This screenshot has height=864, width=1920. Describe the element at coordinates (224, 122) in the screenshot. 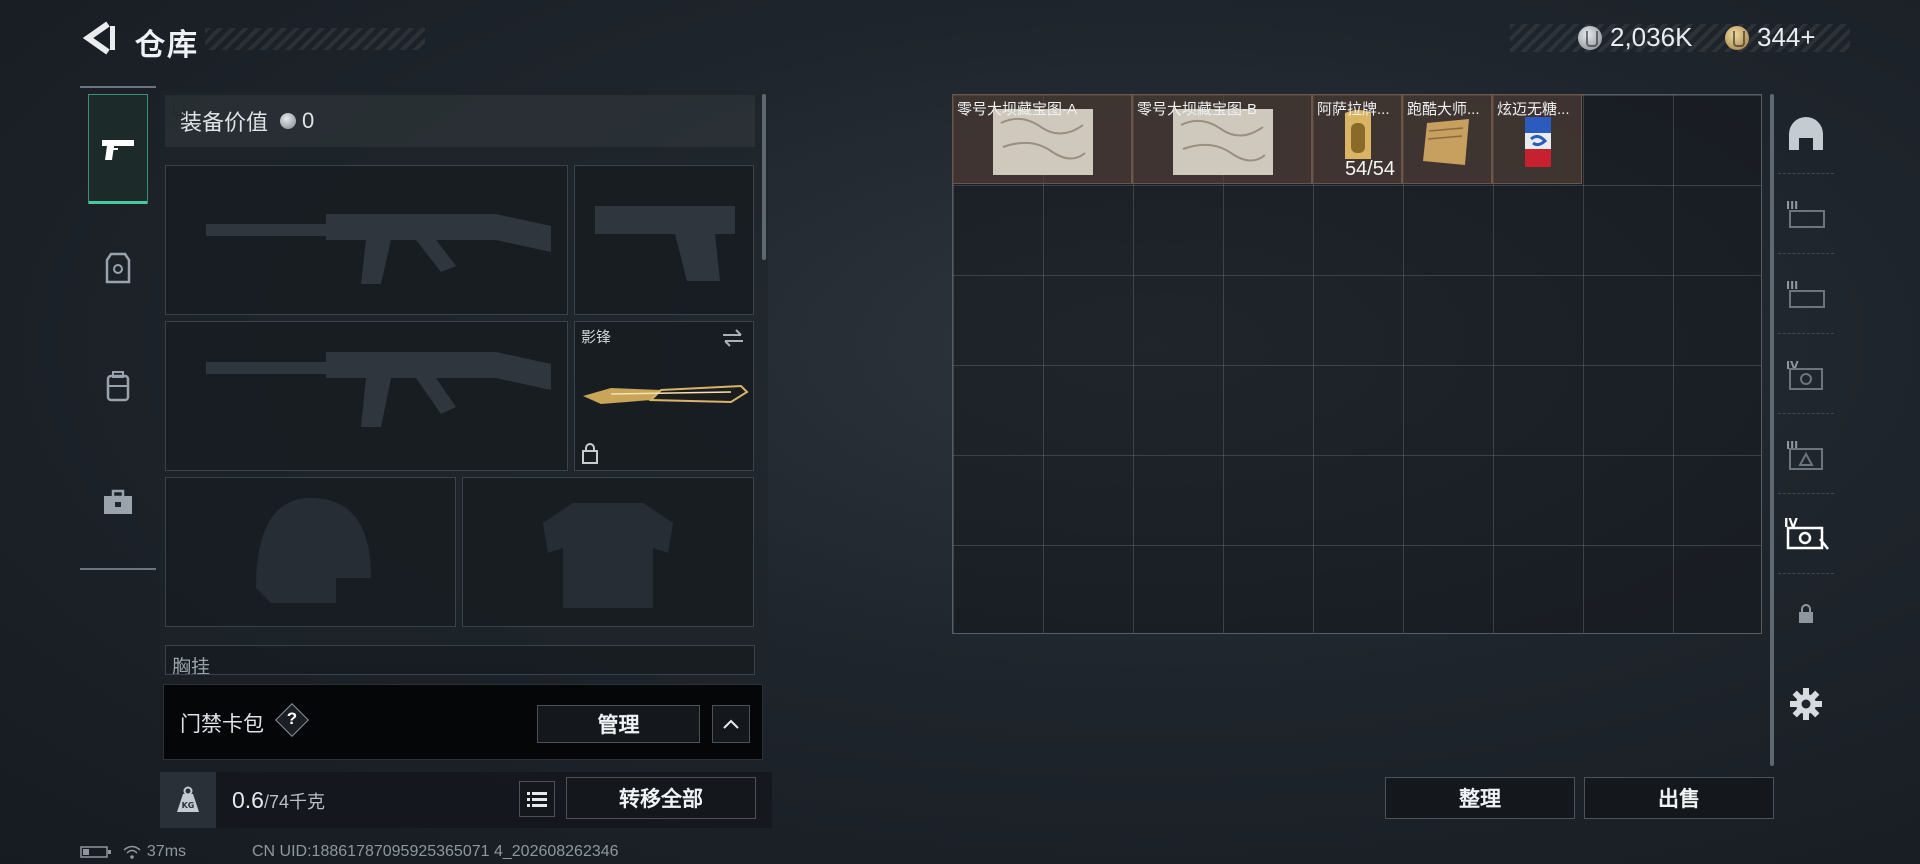

I see `equipment-value-label: 装备价值` at that location.